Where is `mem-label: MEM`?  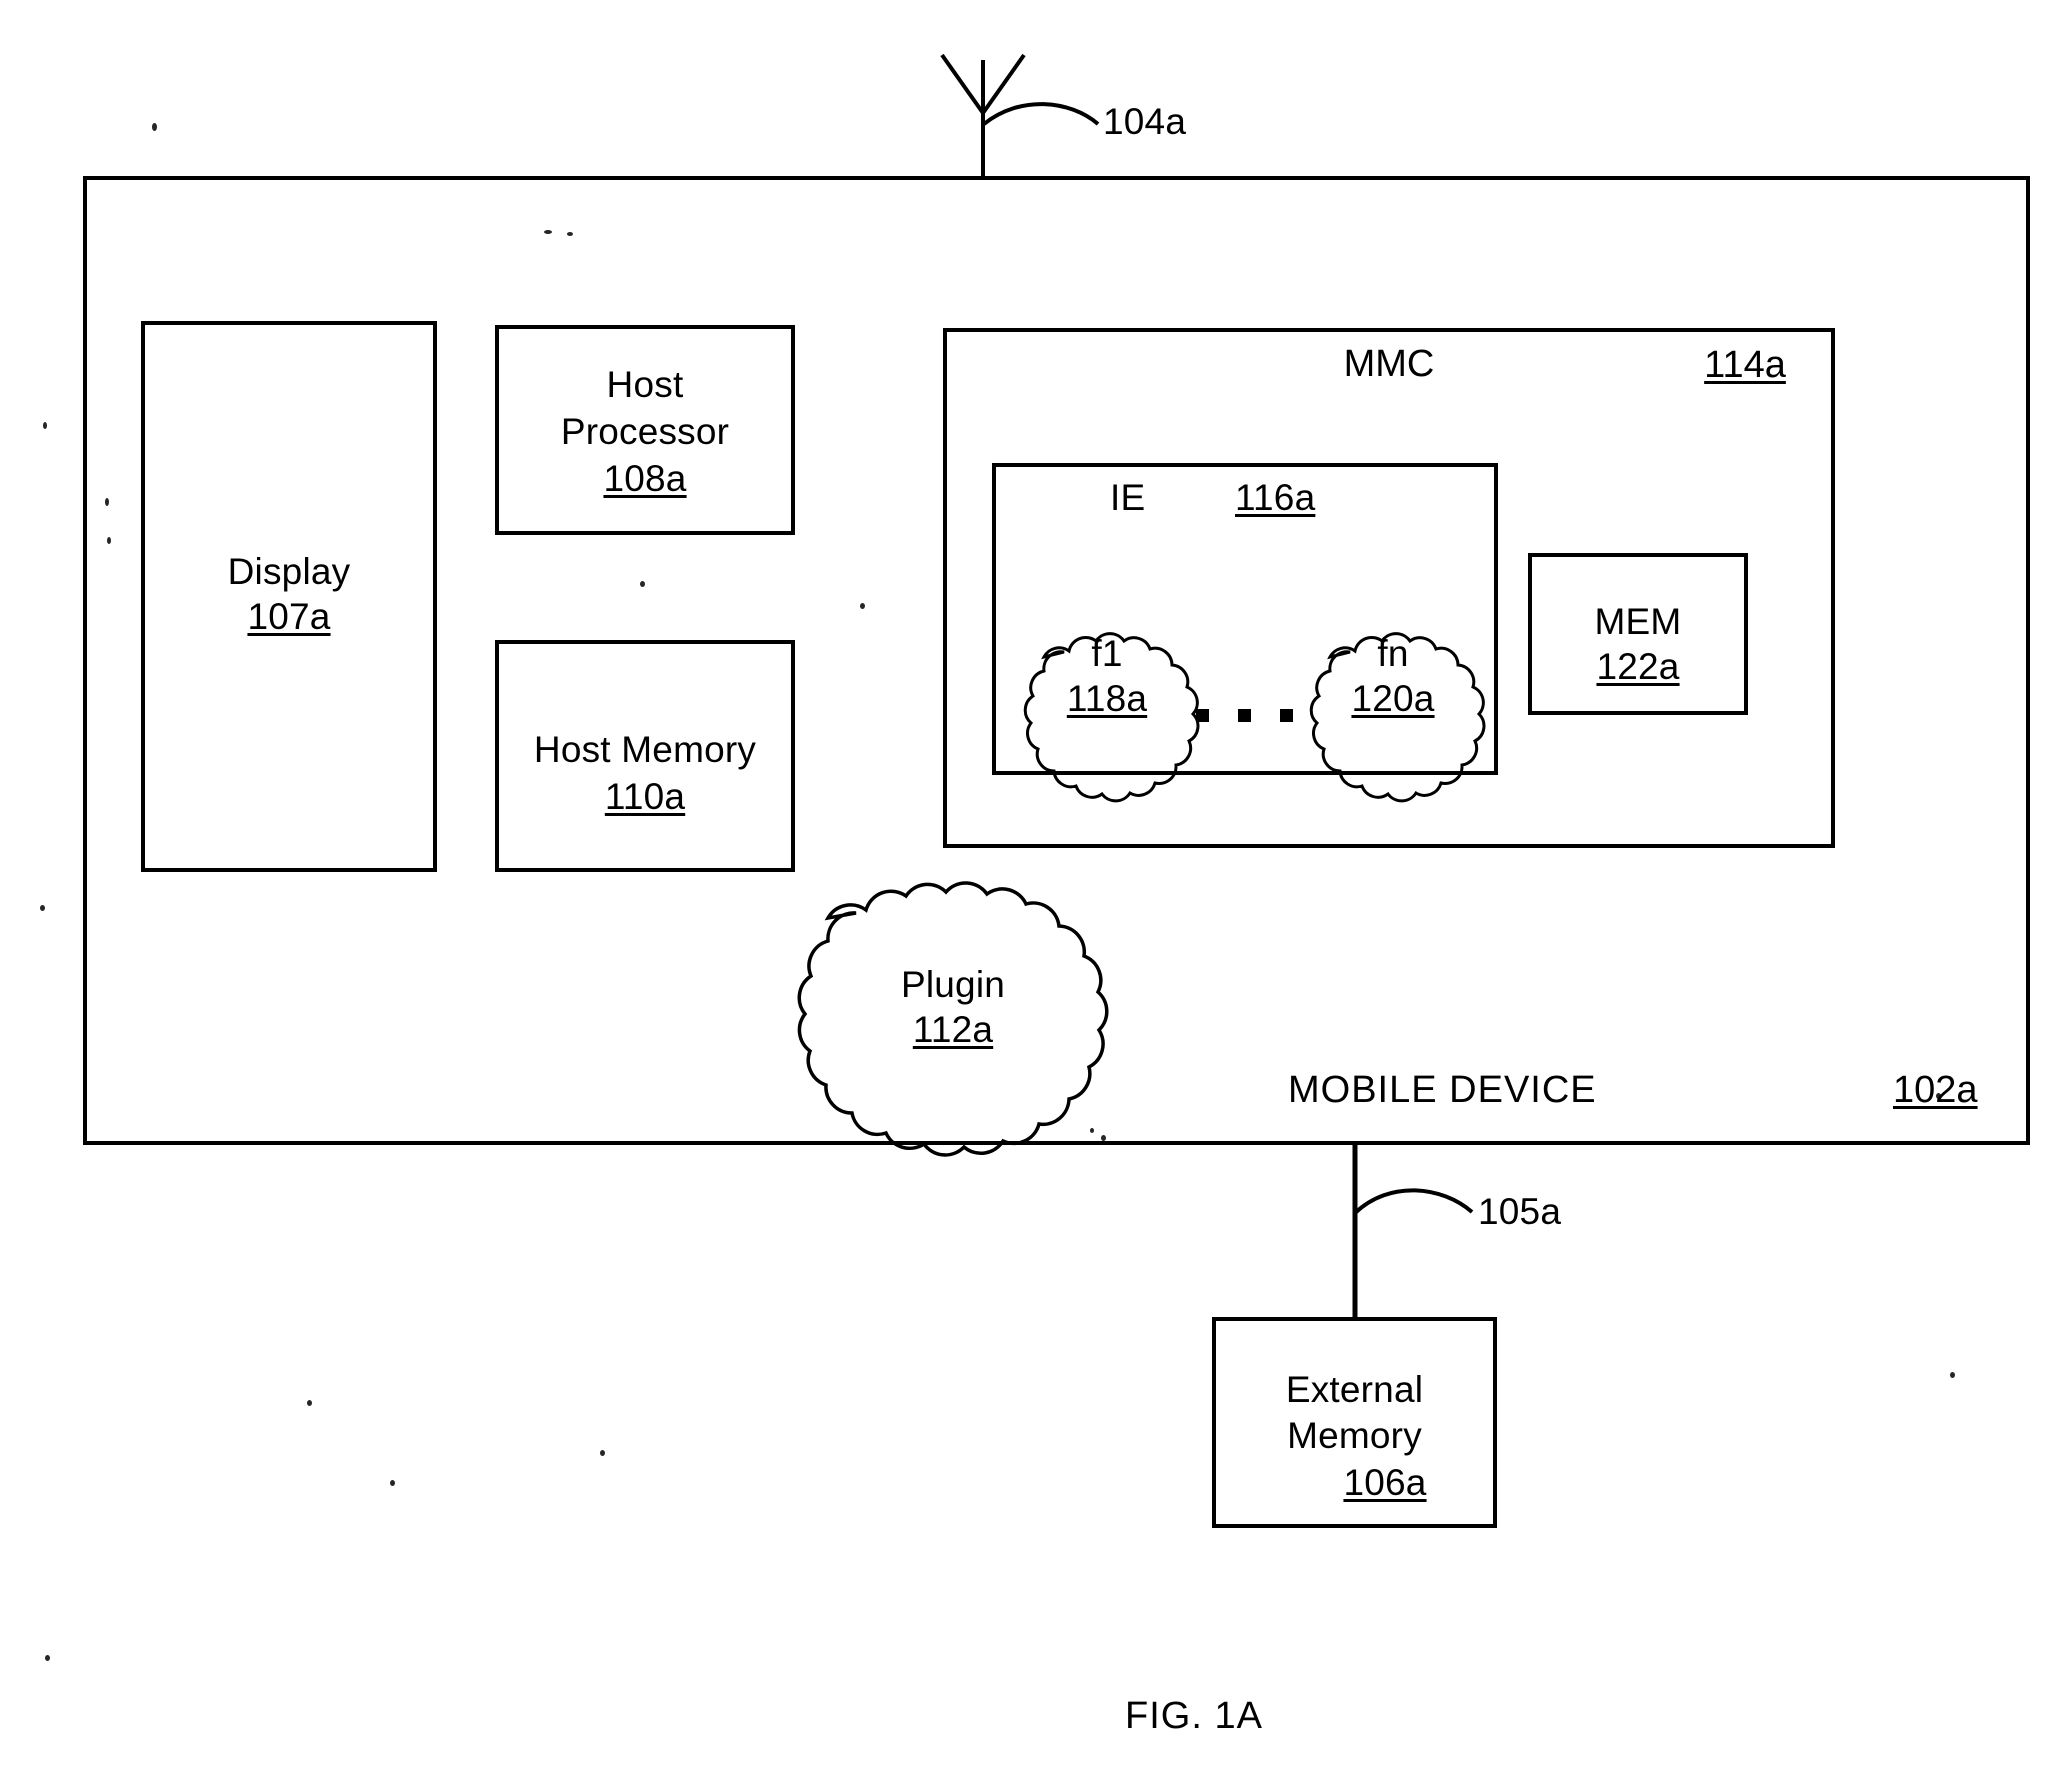
mem-label: MEM is located at coordinates (1638, 621).